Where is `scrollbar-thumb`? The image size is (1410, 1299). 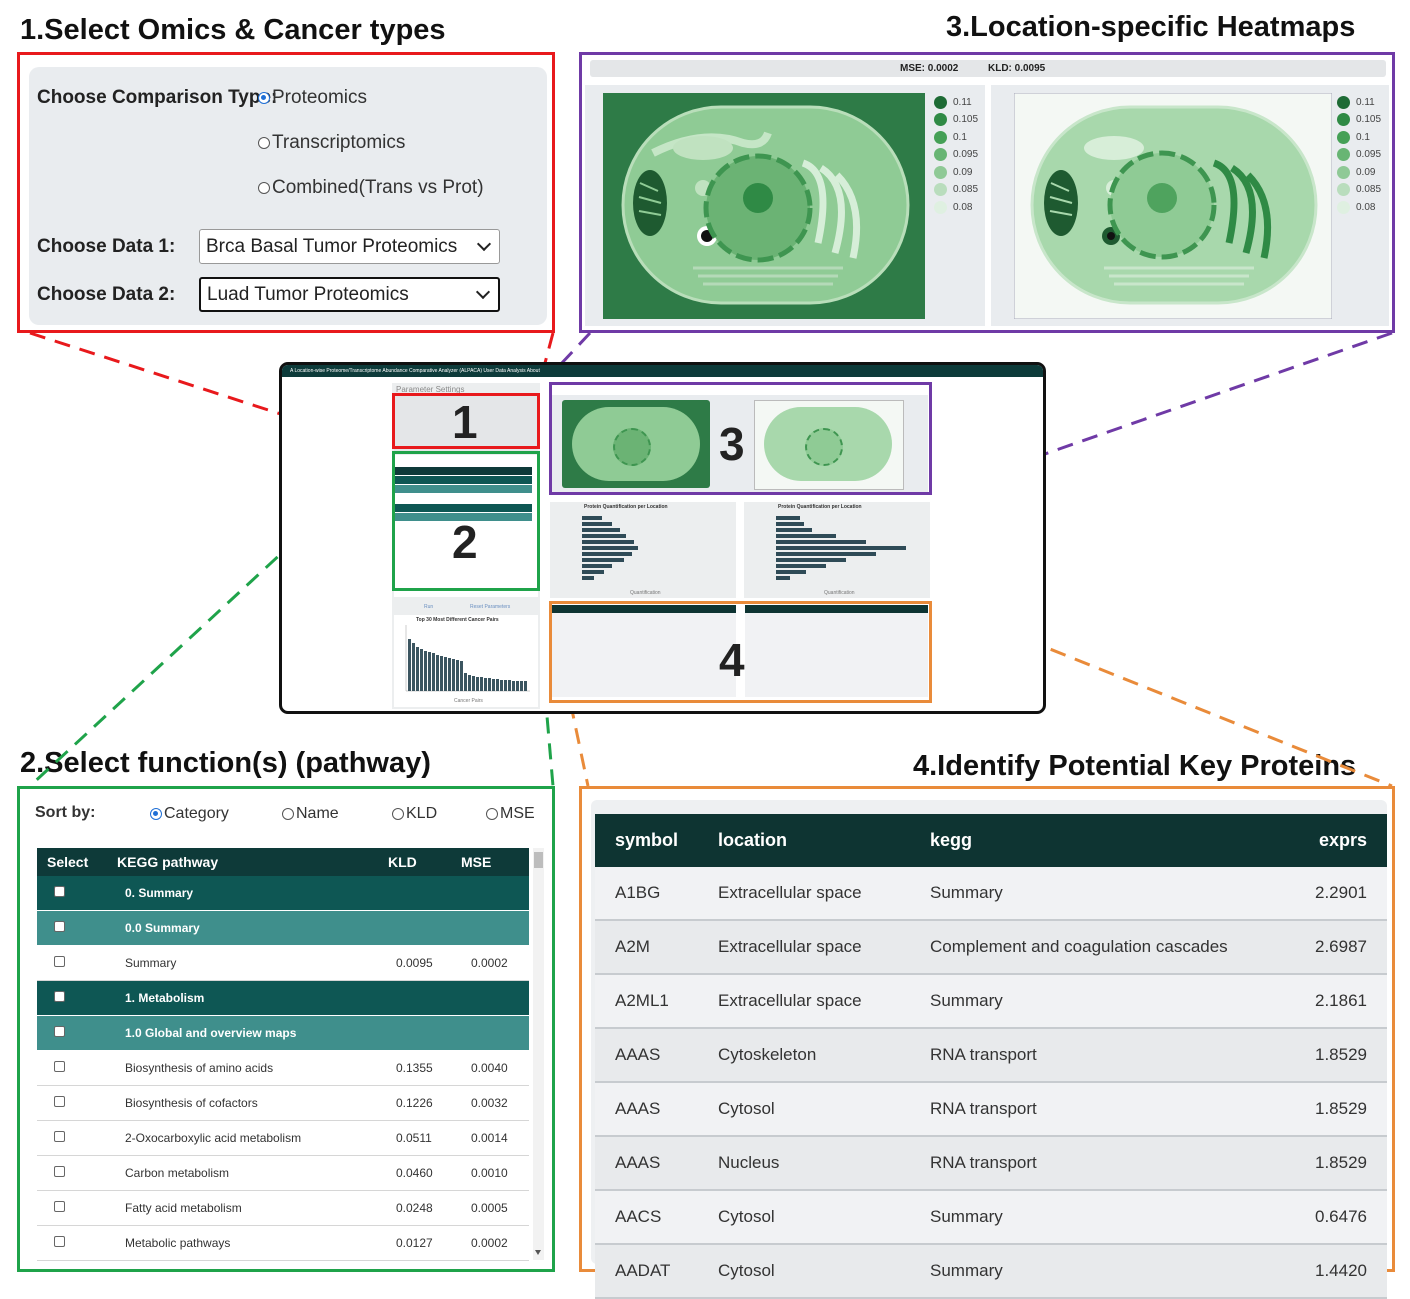 scrollbar-thumb is located at coordinates (538, 860).